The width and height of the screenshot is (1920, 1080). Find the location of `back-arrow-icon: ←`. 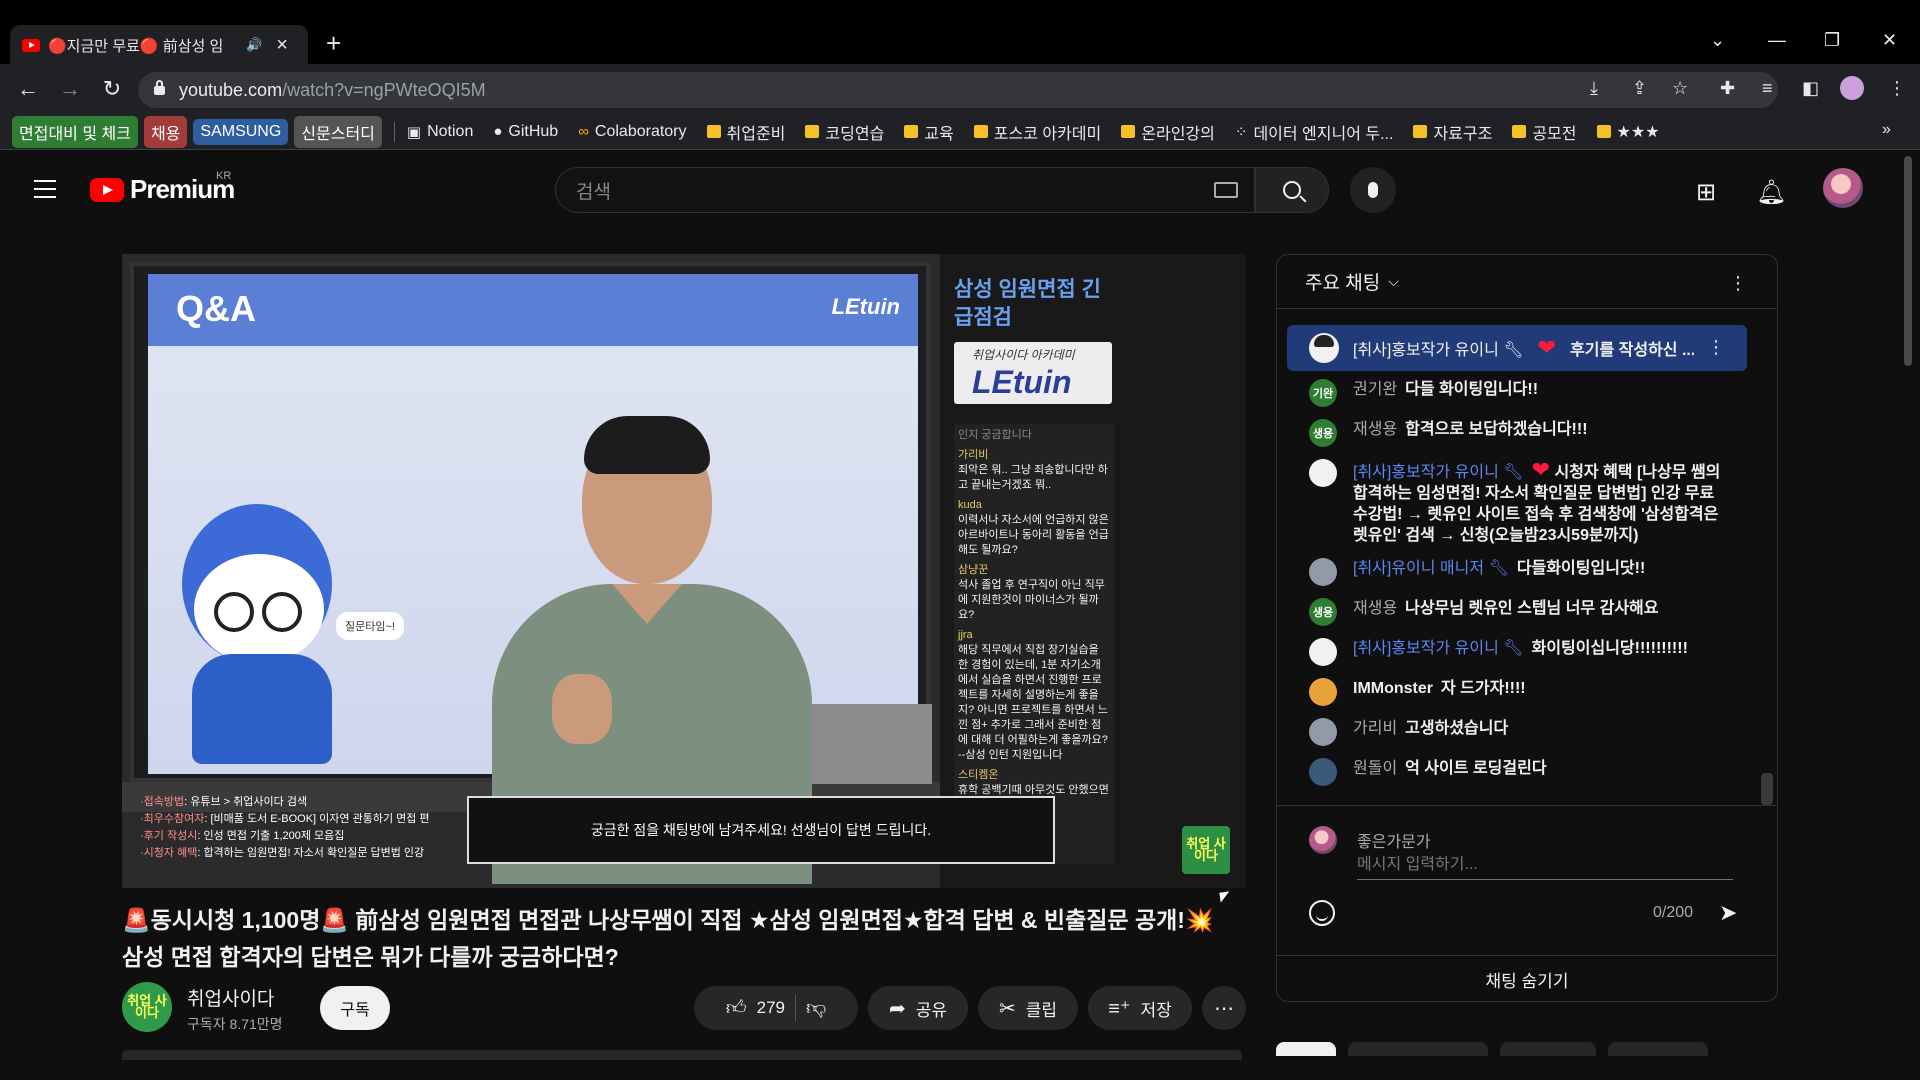

back-arrow-icon: ← is located at coordinates (28, 89).